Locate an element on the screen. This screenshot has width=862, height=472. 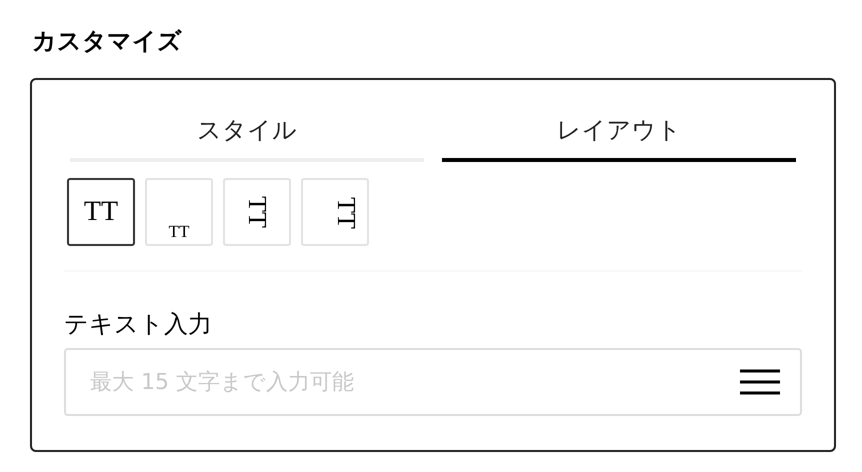
menu-icon is located at coordinates (760, 382).